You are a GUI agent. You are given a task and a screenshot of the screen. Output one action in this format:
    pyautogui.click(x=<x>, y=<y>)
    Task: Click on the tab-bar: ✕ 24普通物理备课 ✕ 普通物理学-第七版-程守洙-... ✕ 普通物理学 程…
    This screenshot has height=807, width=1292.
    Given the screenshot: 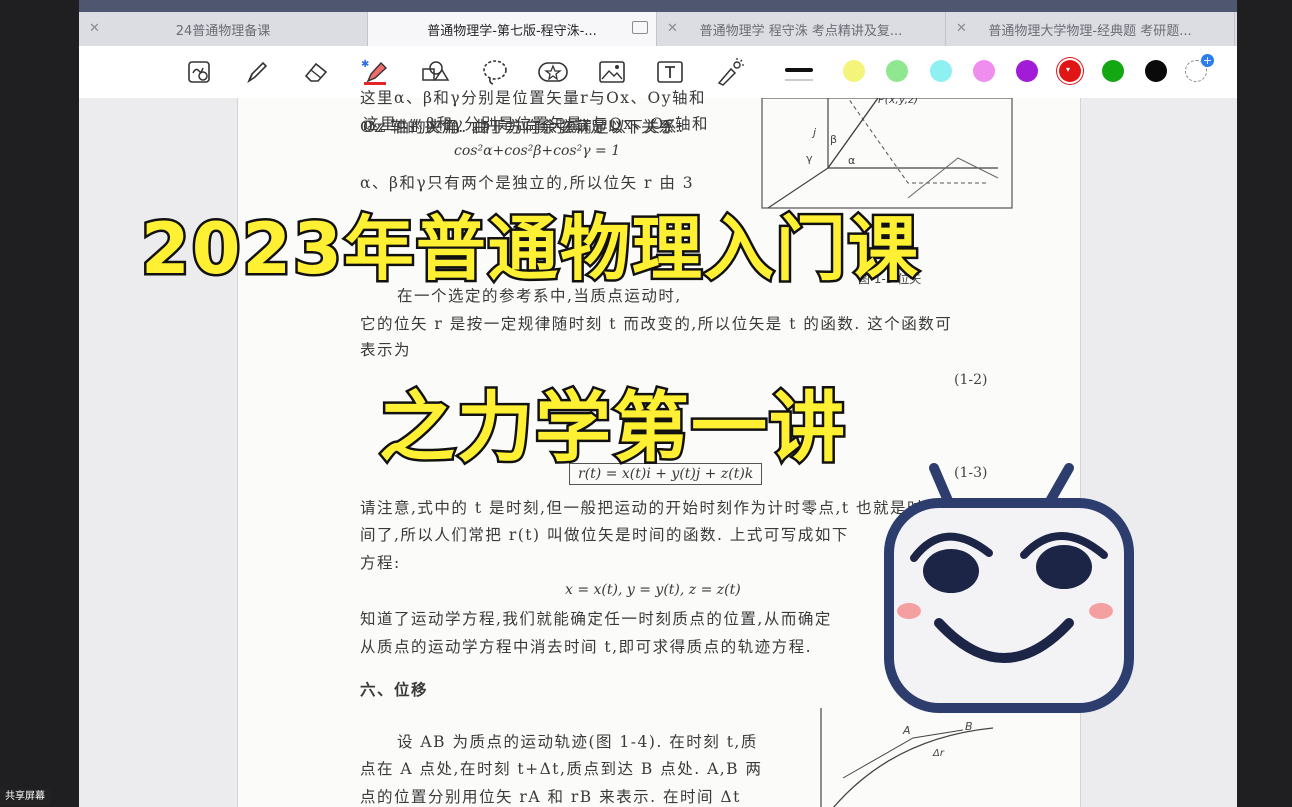 What is the action you would take?
    pyautogui.click(x=658, y=29)
    